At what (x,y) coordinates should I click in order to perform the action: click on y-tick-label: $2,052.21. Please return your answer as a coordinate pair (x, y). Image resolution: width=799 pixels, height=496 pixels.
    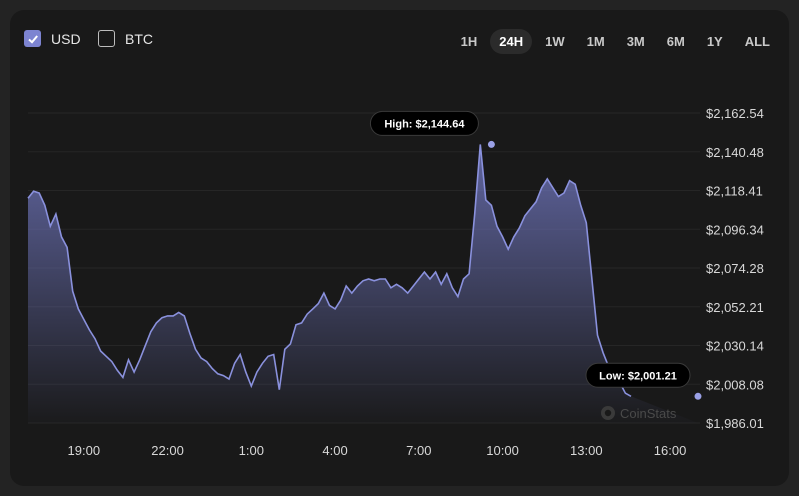
    Looking at the image, I should click on (735, 307).